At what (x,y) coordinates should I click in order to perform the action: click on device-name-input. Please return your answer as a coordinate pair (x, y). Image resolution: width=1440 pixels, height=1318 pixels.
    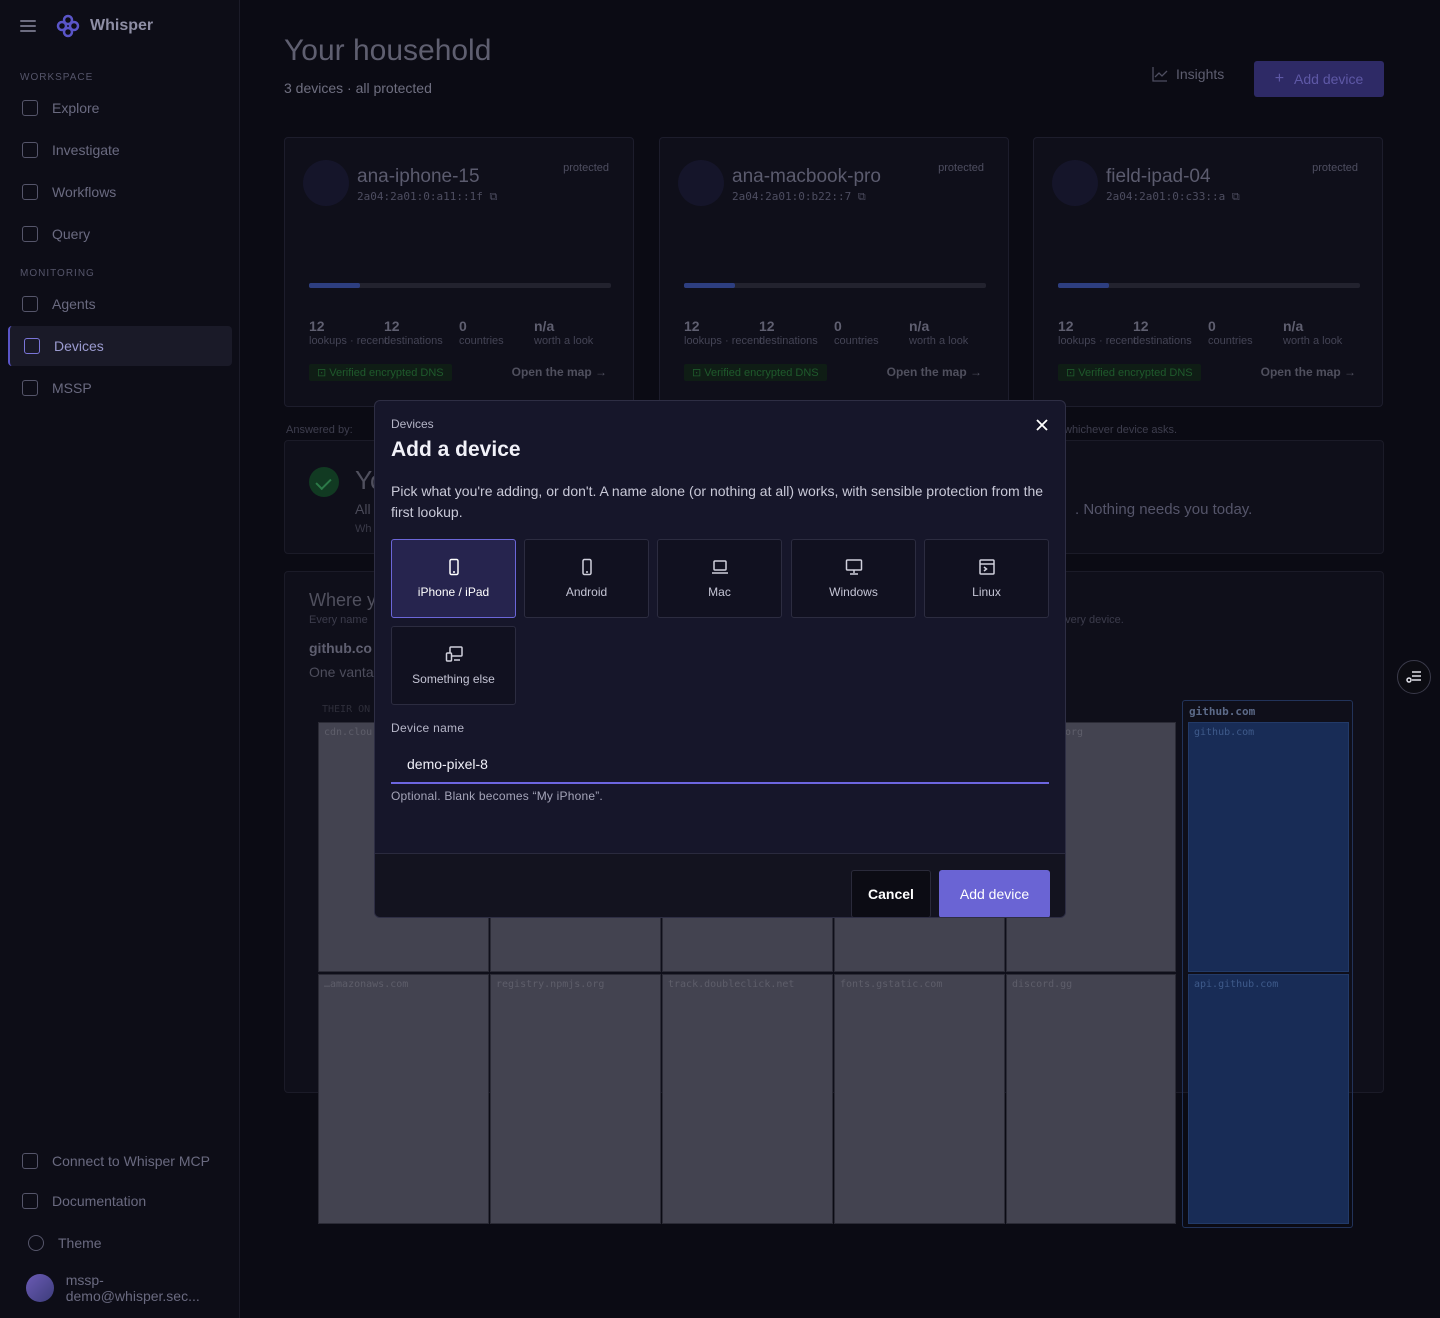
    Looking at the image, I should click on (720, 765).